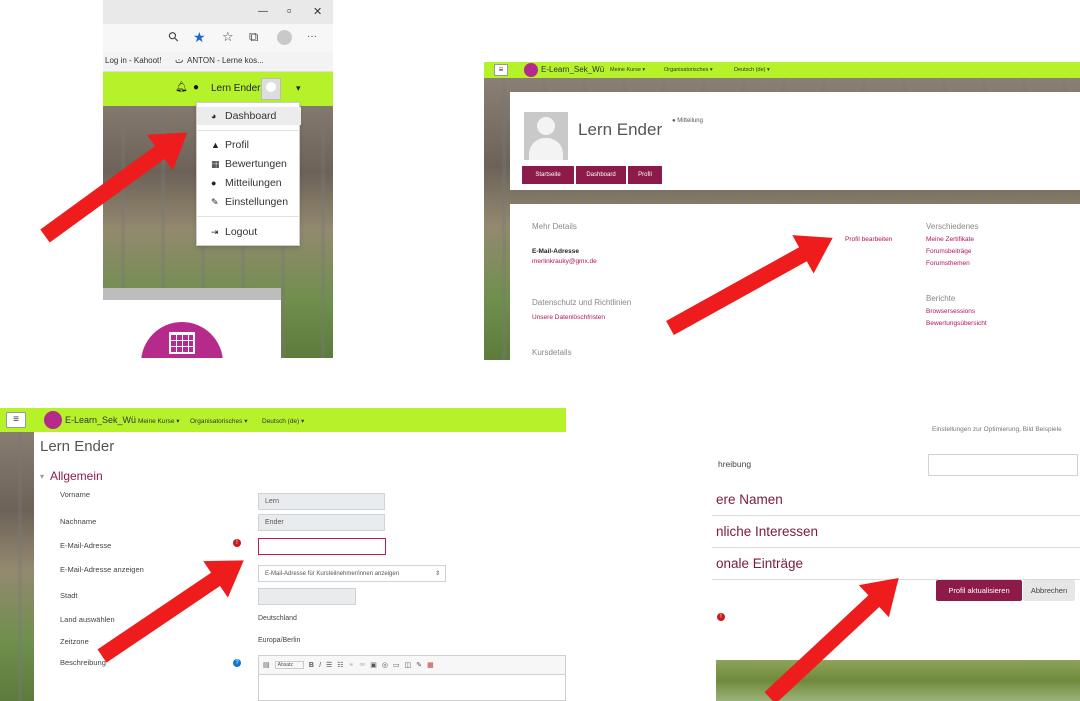 The width and height of the screenshot is (1080, 701). I want to click on label-vorname: Vorname, so click(75, 494).